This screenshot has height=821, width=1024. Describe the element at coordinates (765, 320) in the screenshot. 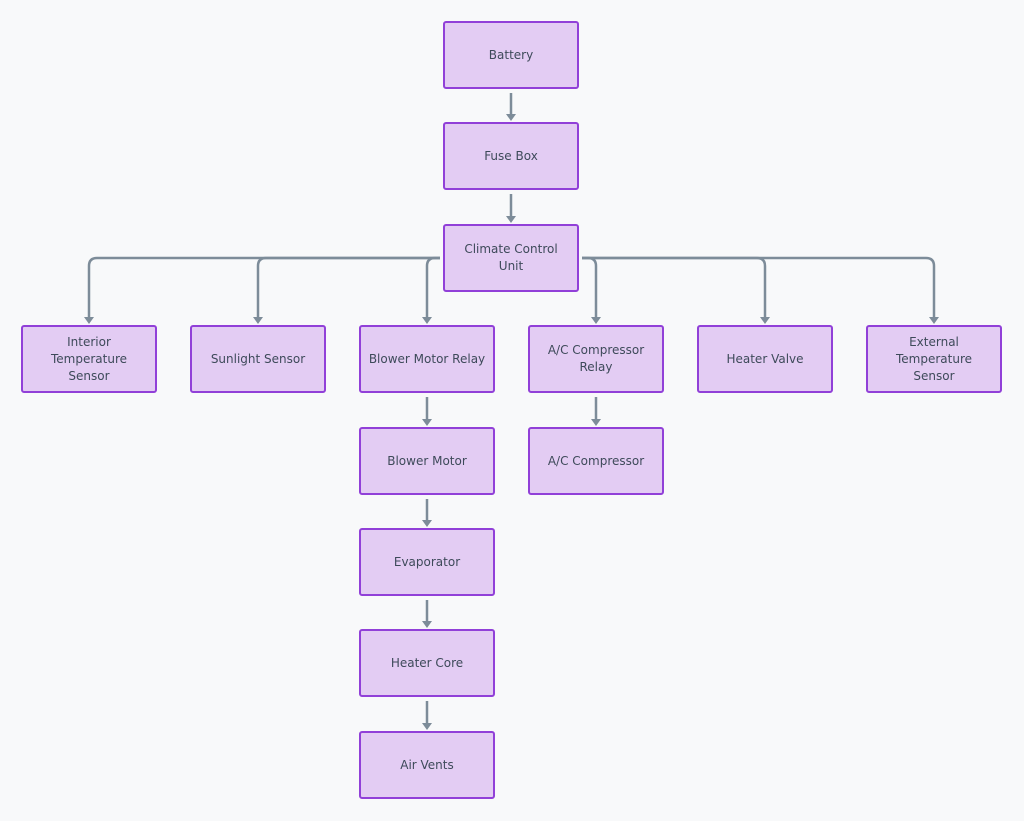

I see `edge-climate-control-unit-to-heater-valve-arrowhead` at that location.